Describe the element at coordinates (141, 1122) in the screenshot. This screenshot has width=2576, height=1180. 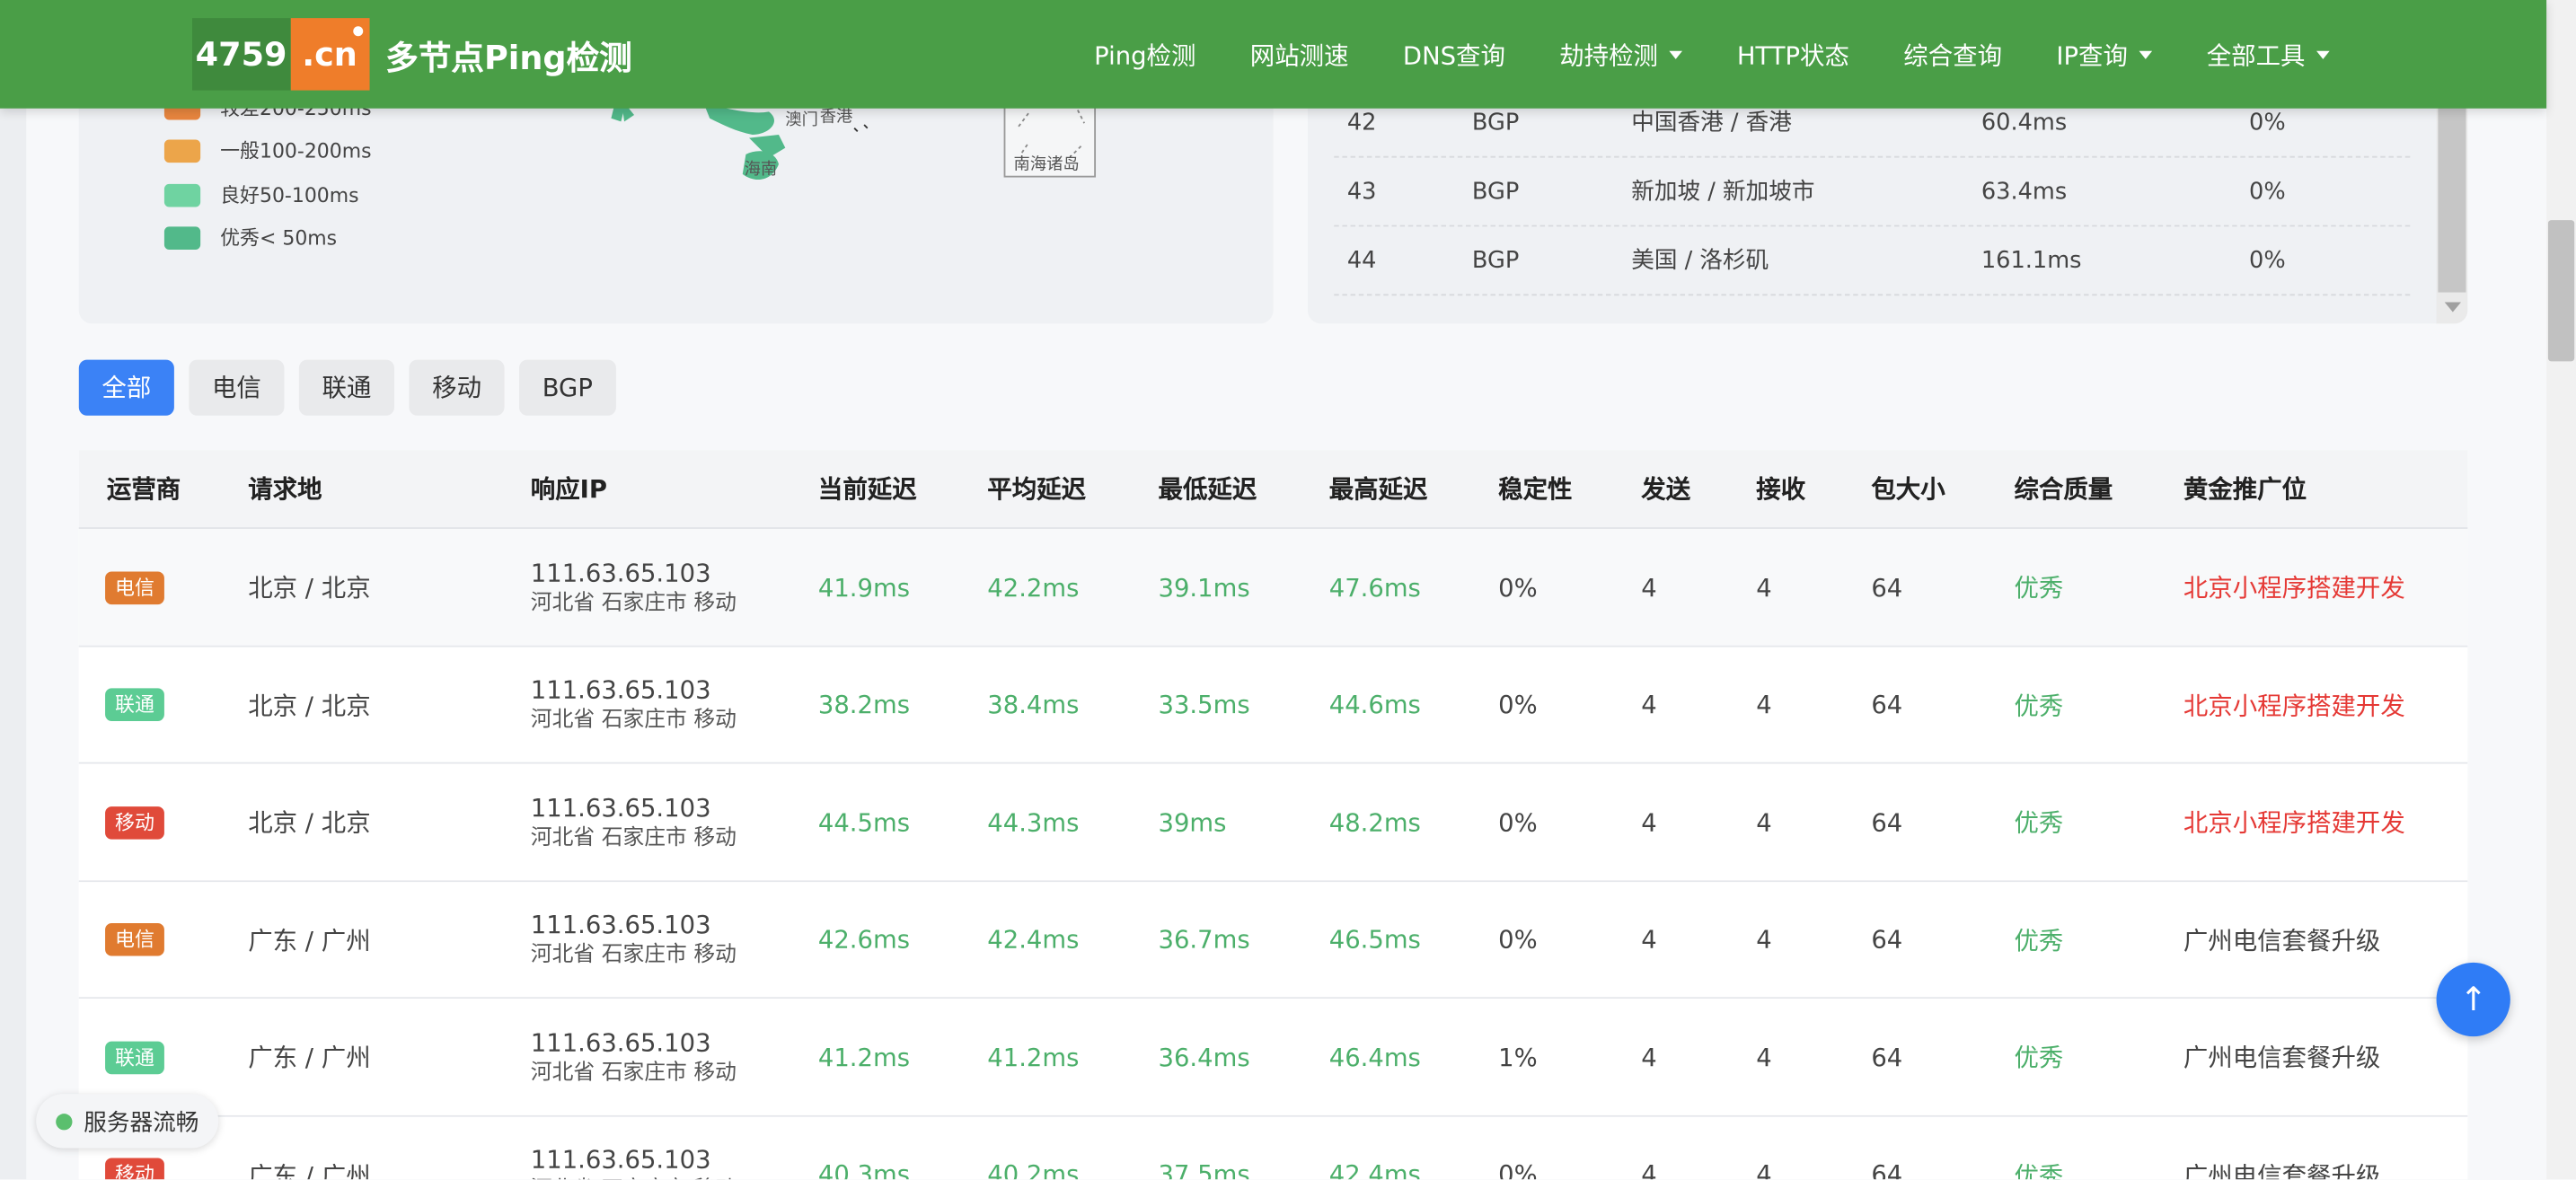
I see `server-status-text: 服务器流畅` at that location.